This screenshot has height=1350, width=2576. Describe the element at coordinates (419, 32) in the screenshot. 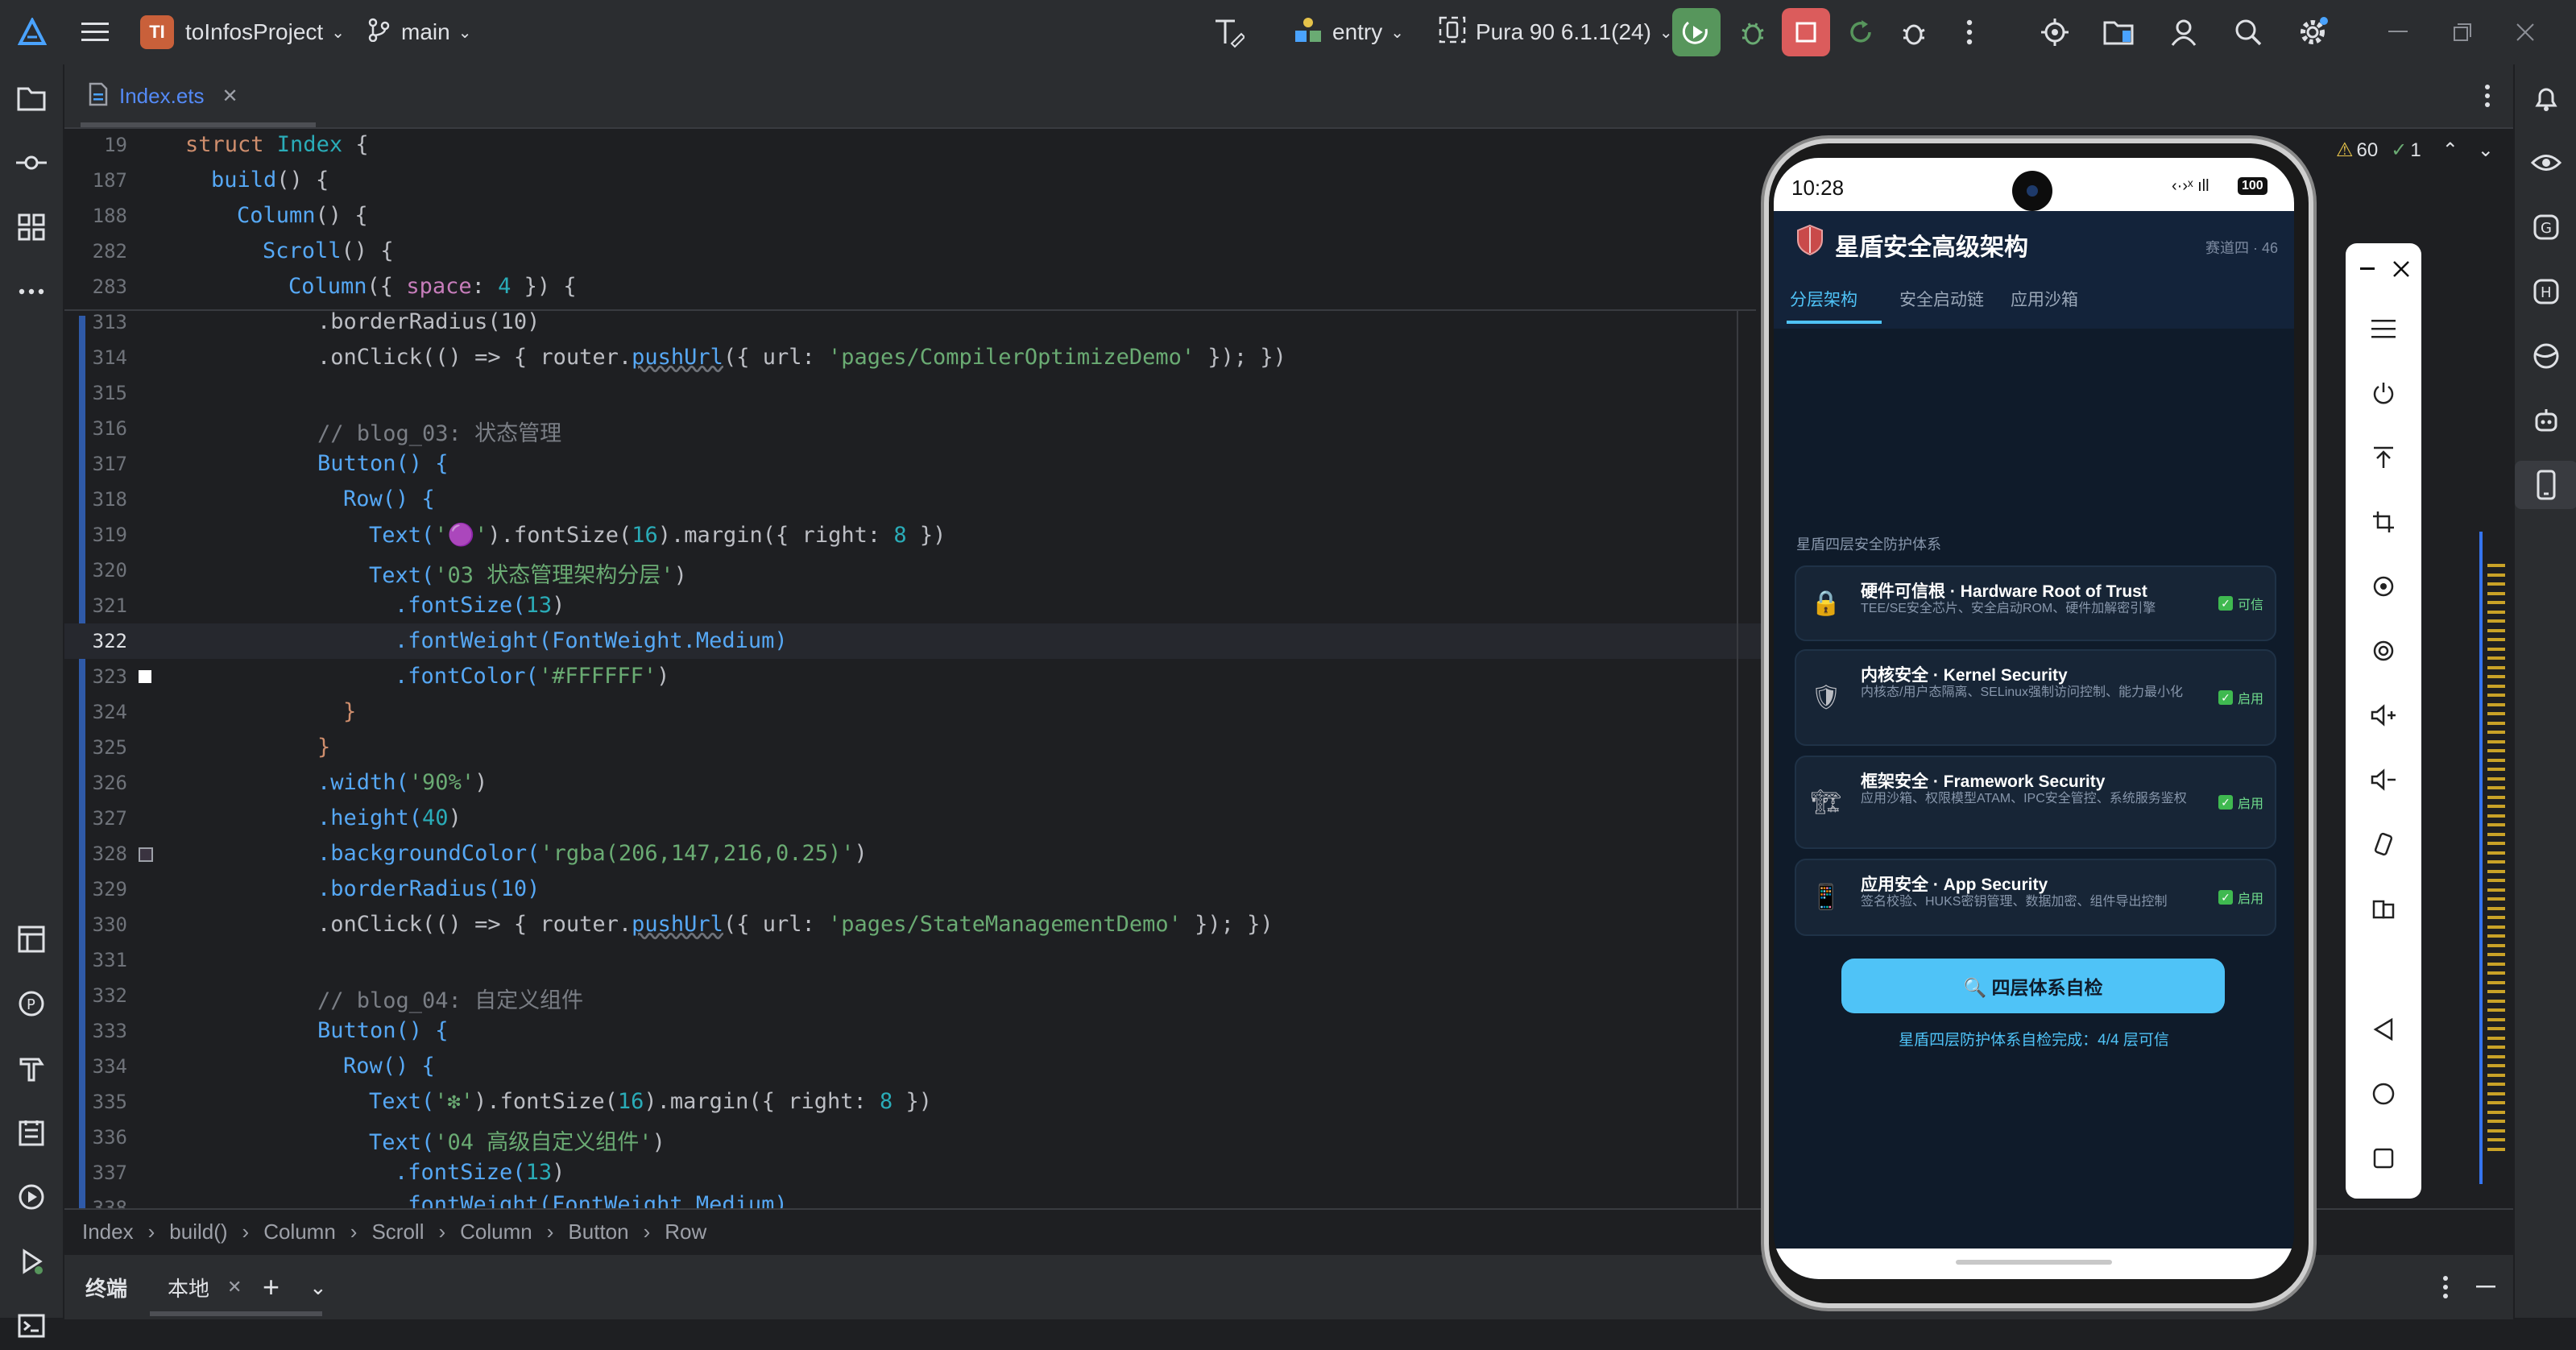

I see `branch-selector: main ⌄` at that location.